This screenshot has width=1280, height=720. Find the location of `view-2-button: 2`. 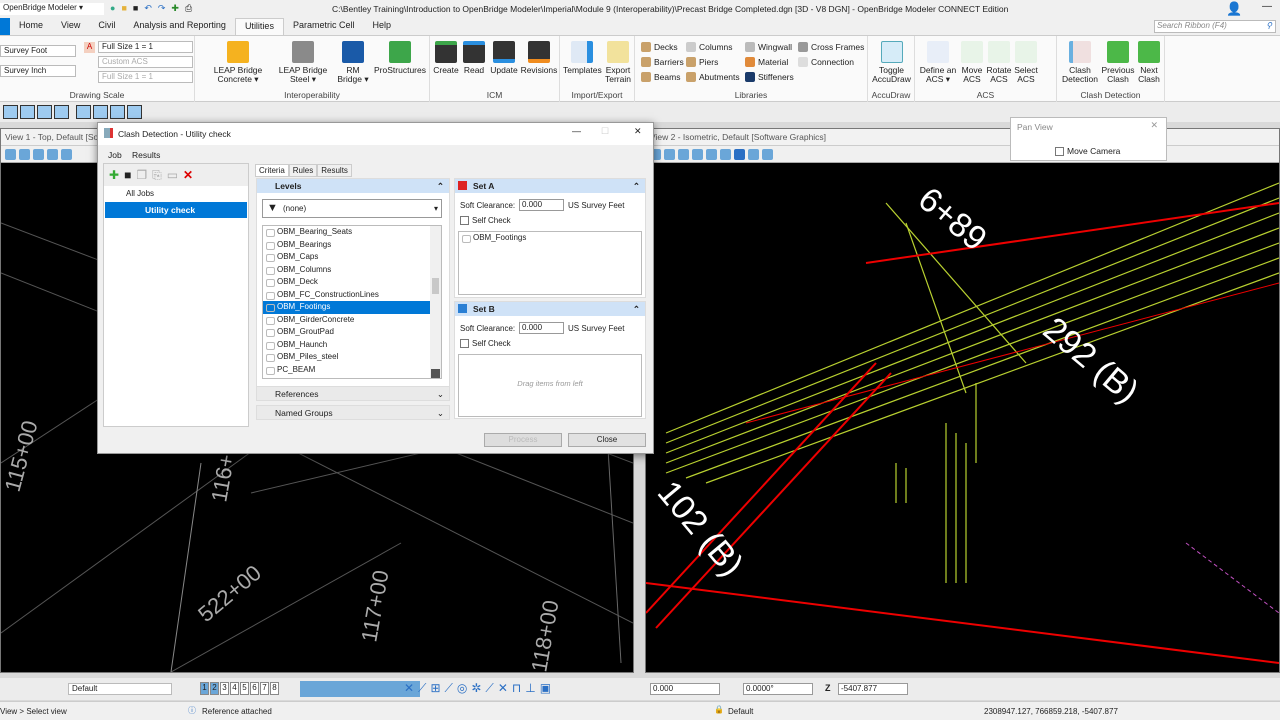

view-2-button: 2 is located at coordinates (214, 688).